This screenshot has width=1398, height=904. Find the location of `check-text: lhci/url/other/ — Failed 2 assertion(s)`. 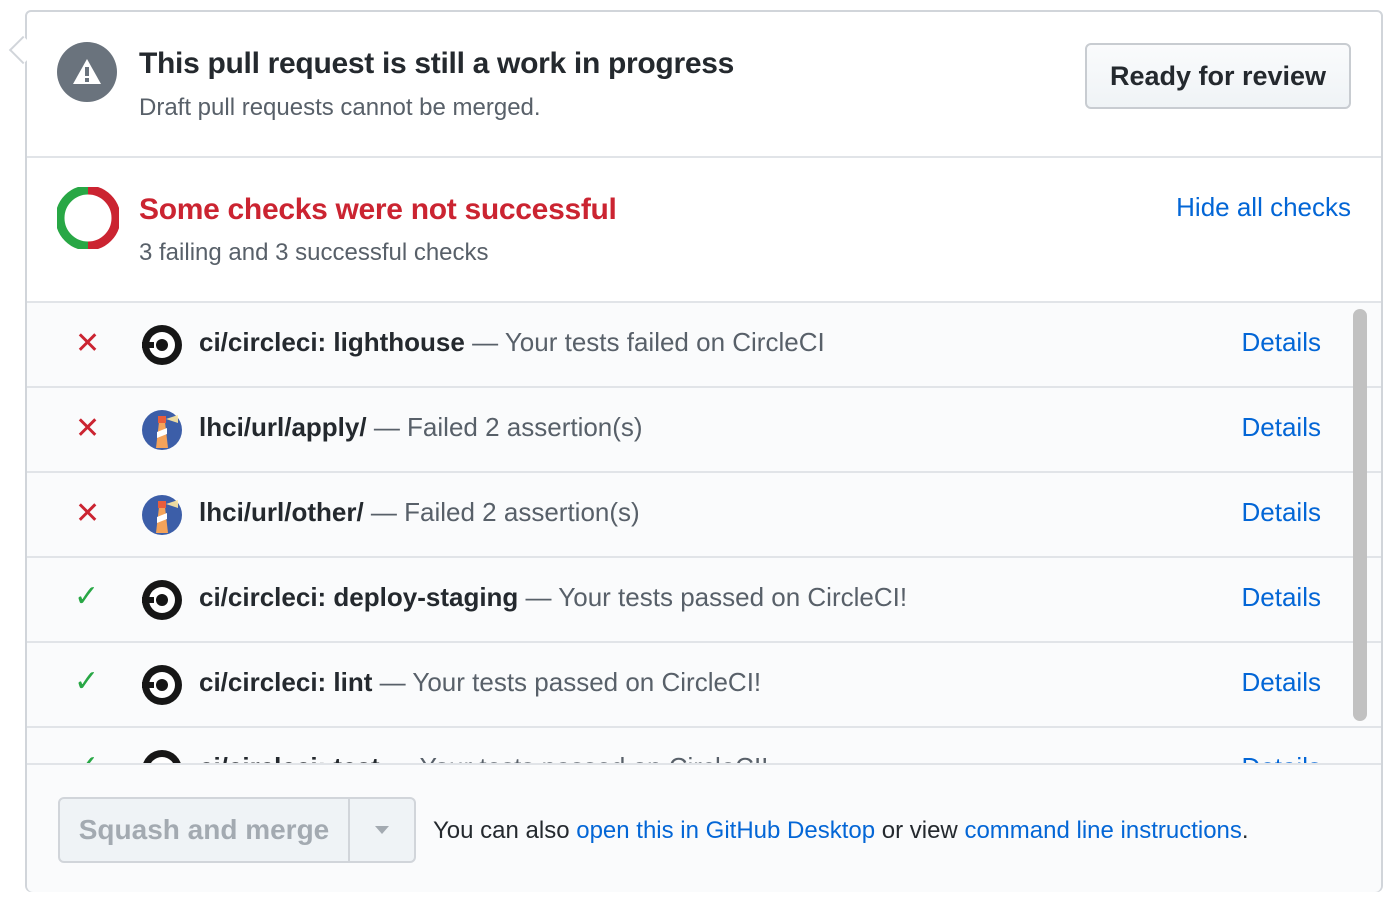

check-text: lhci/url/other/ — Failed 2 assertion(s) is located at coordinates (419, 512).